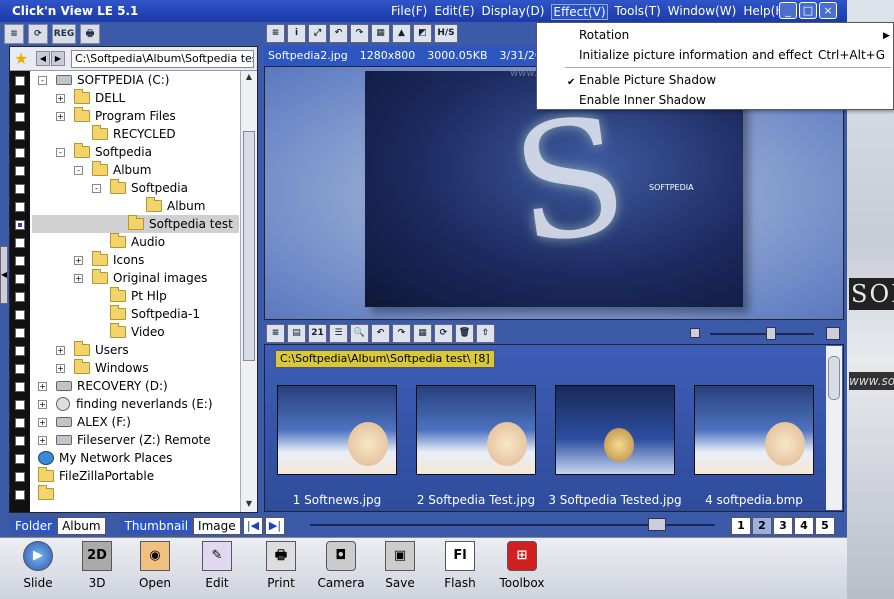  What do you see at coordinates (446, 33) in the screenshot?
I see `hue-saturation-icon: H/S` at bounding box center [446, 33].